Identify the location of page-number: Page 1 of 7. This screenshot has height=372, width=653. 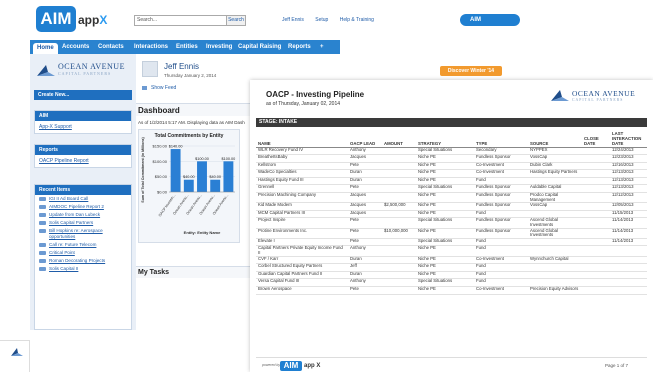
(617, 365).